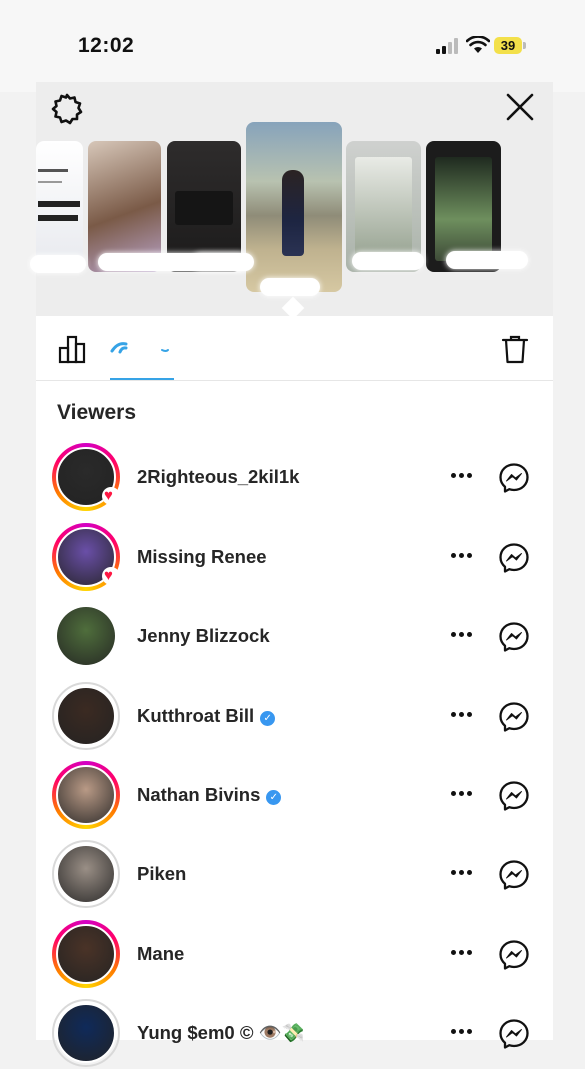 Image resolution: width=585 pixels, height=1069 pixels. Describe the element at coordinates (478, 44) in the screenshot. I see `wifi-icon` at that location.